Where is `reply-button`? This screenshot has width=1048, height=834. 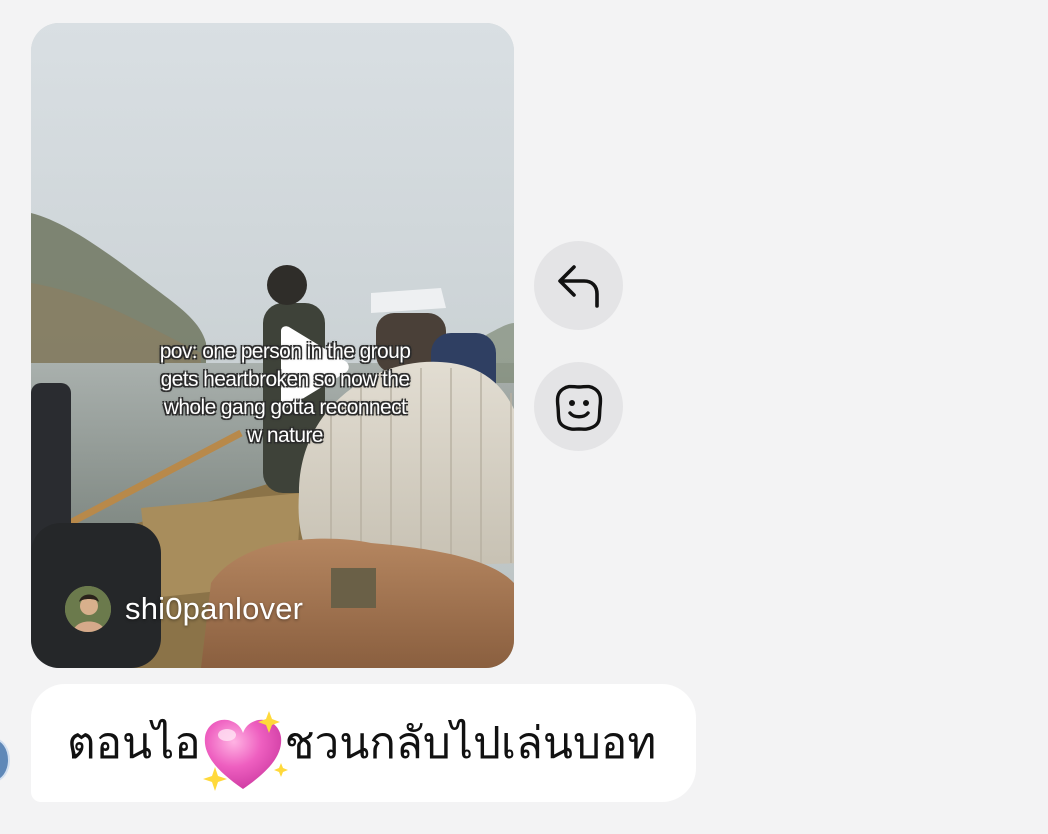 reply-button is located at coordinates (578, 285).